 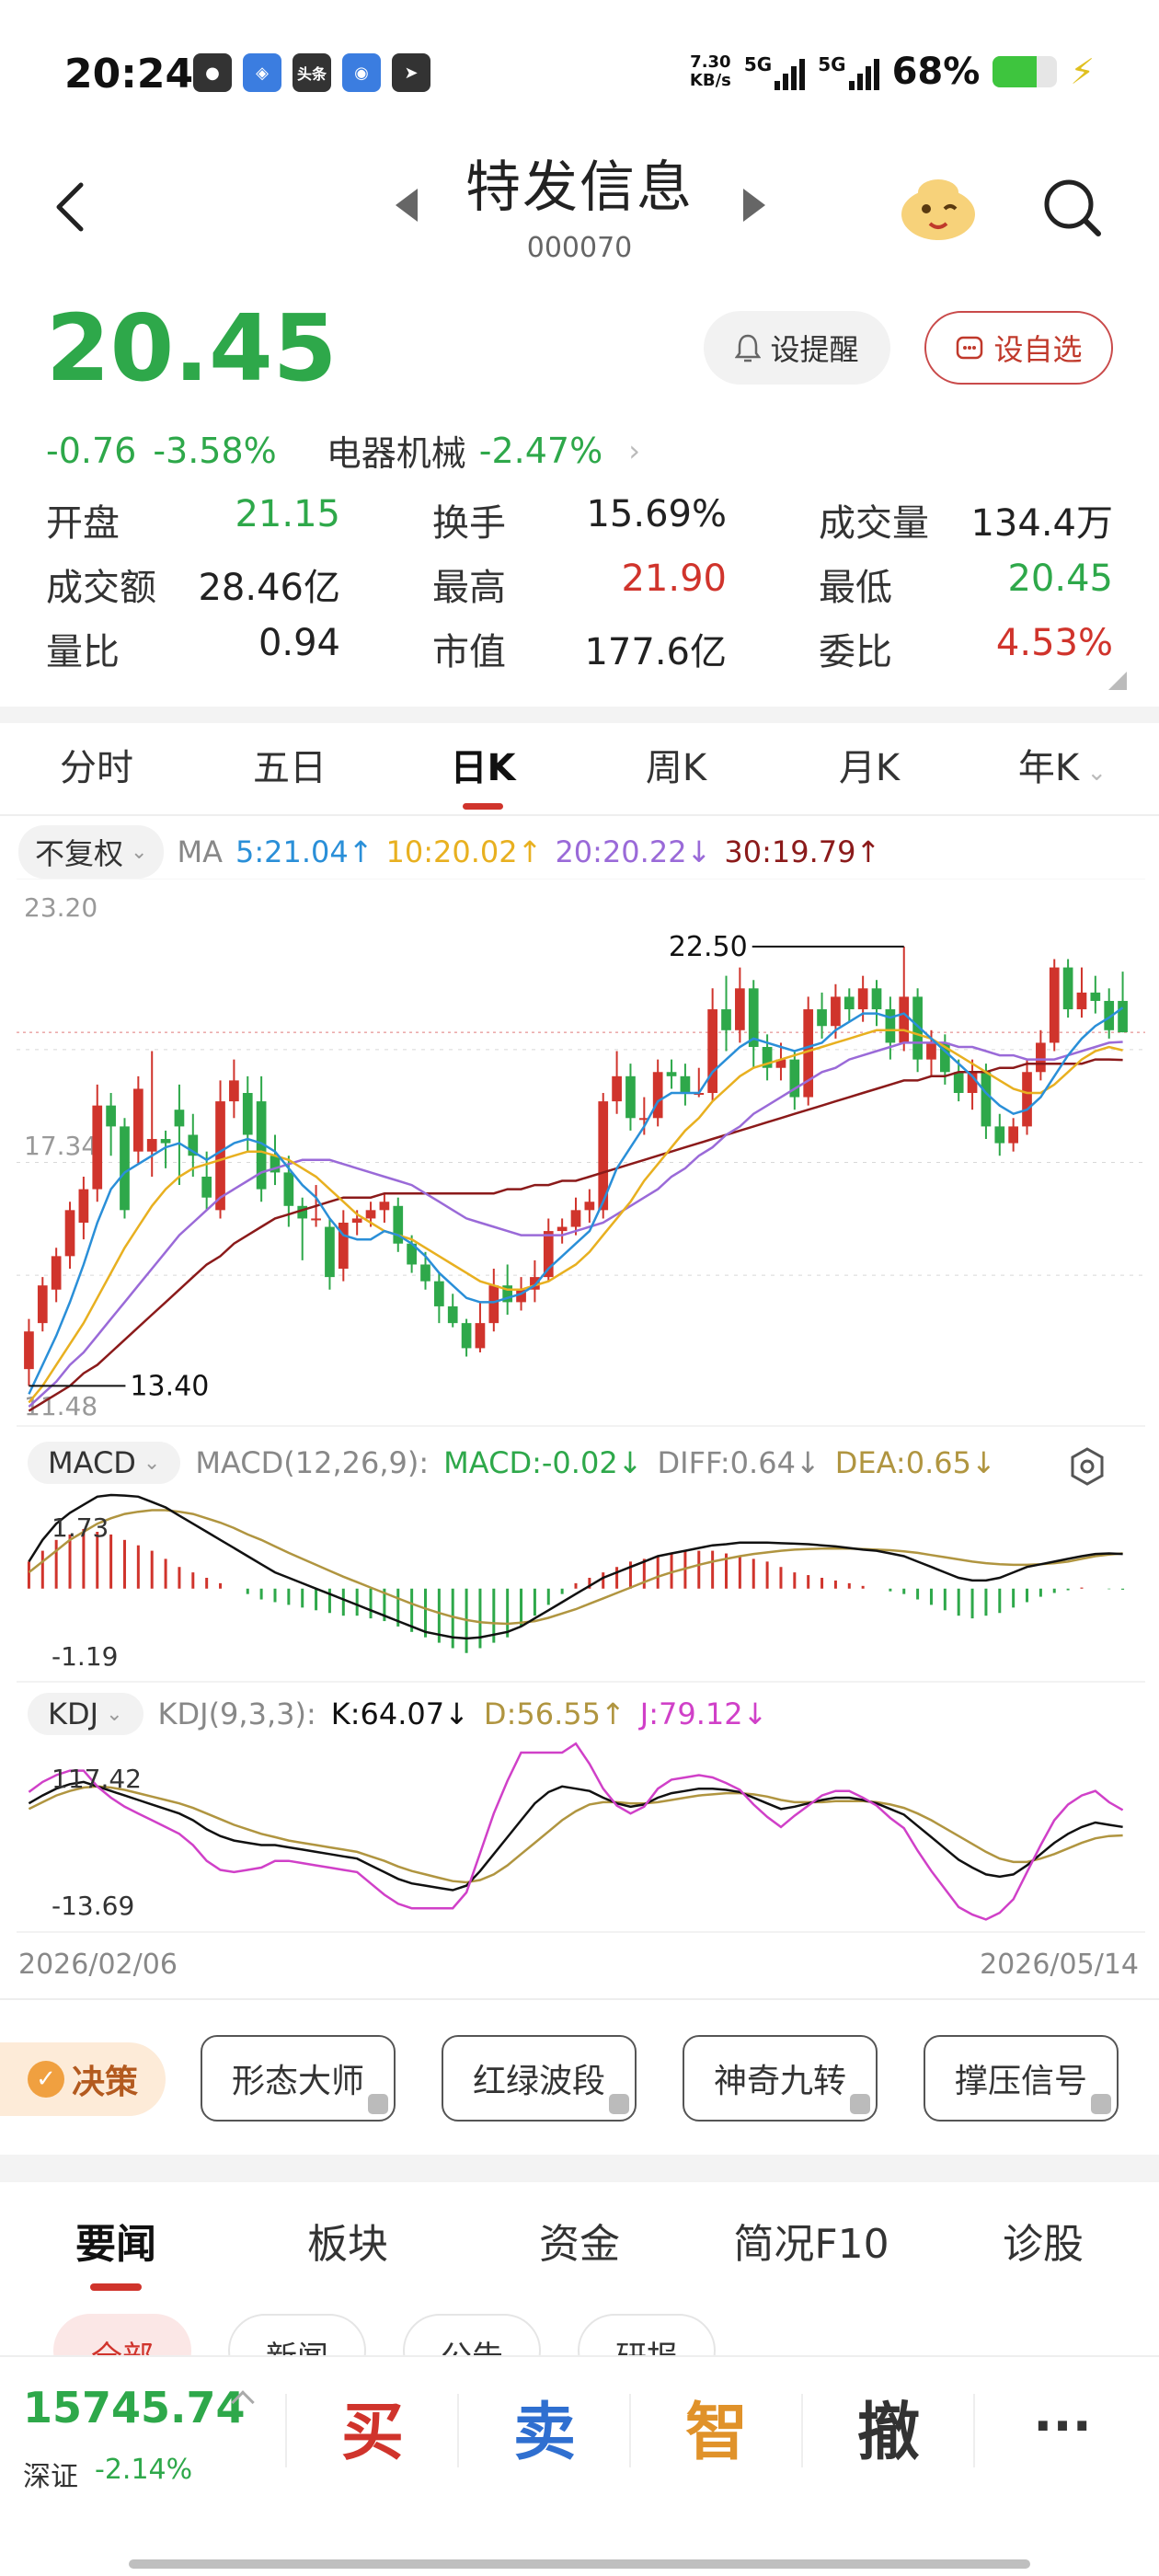 I want to click on period-tab: 分时, so click(x=96, y=768).